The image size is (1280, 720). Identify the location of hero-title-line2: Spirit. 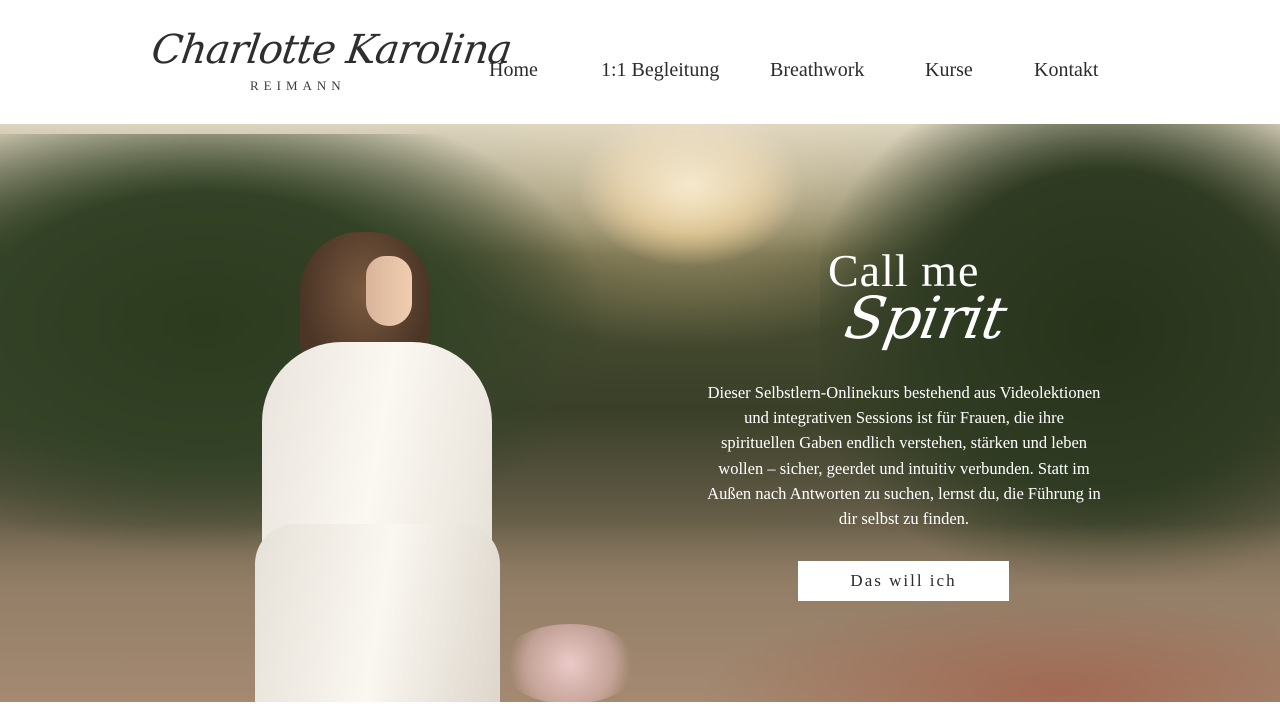
(925, 318).